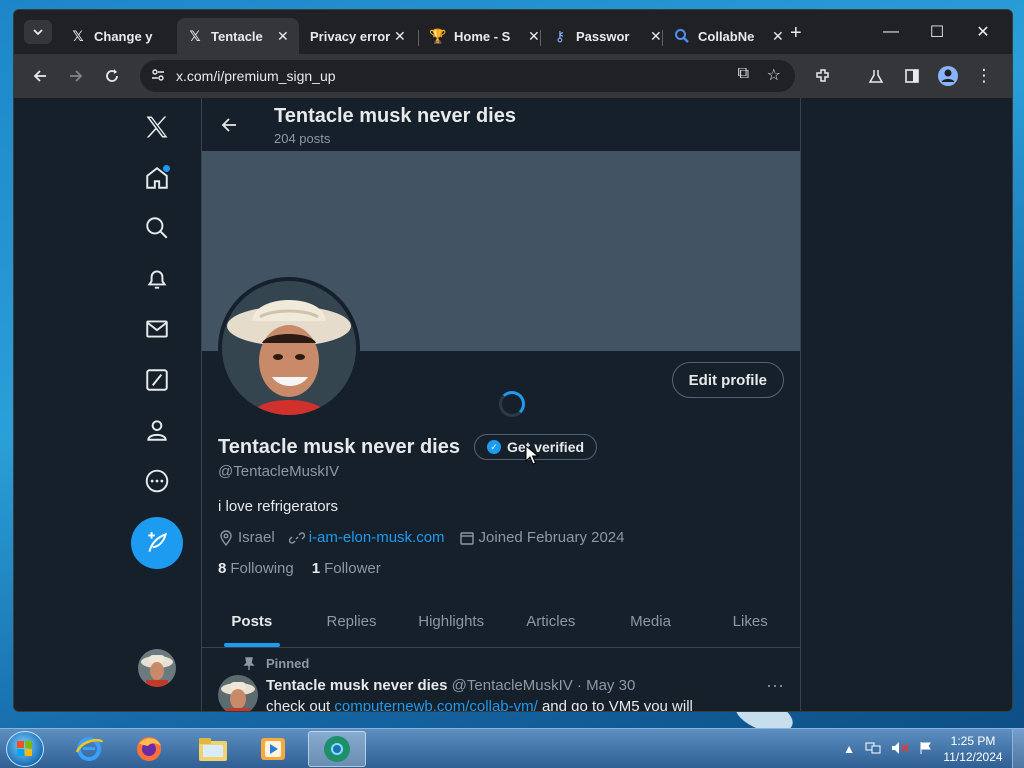 This screenshot has height=768, width=1024. Describe the element at coordinates (727, 380) in the screenshot. I see `edit-profile-button: Edit profile` at that location.